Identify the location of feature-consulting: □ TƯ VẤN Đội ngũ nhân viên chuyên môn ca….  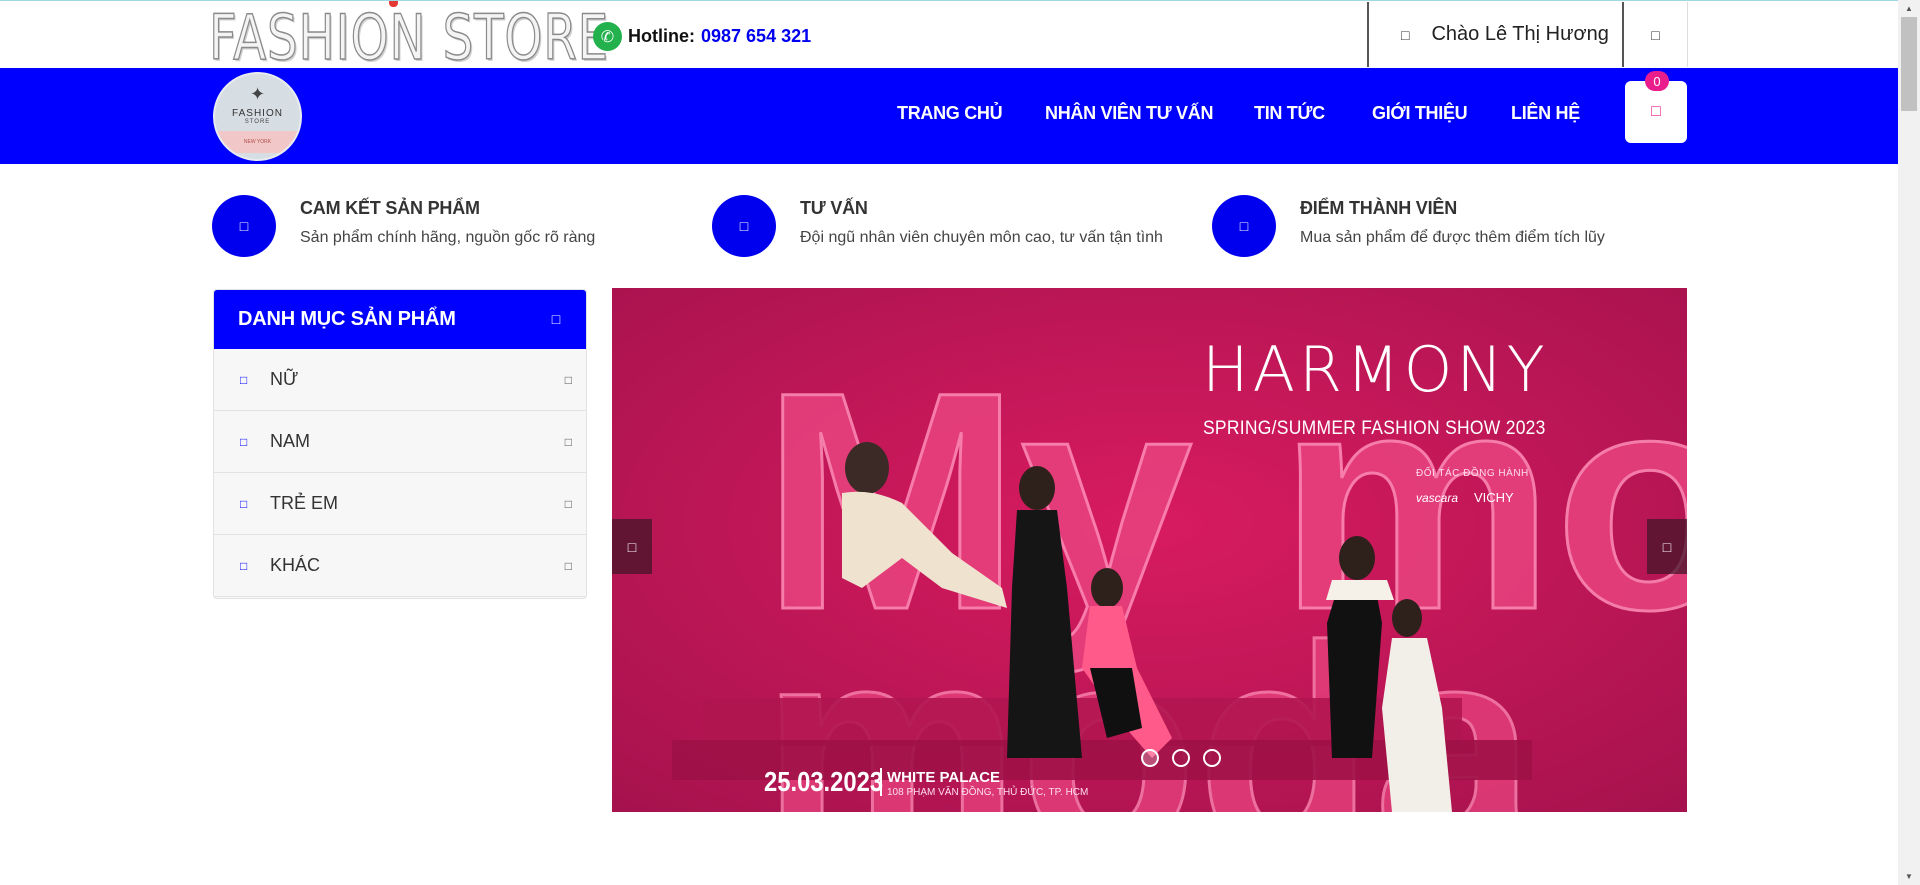
(937, 226).